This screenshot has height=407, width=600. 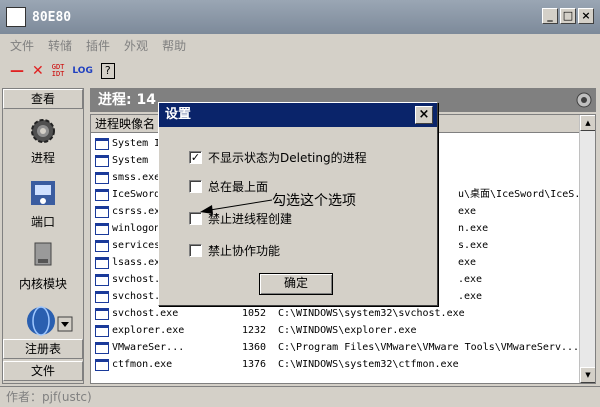 What do you see at coordinates (148, 330) in the screenshot?
I see `process-name: explorer.exe` at bounding box center [148, 330].